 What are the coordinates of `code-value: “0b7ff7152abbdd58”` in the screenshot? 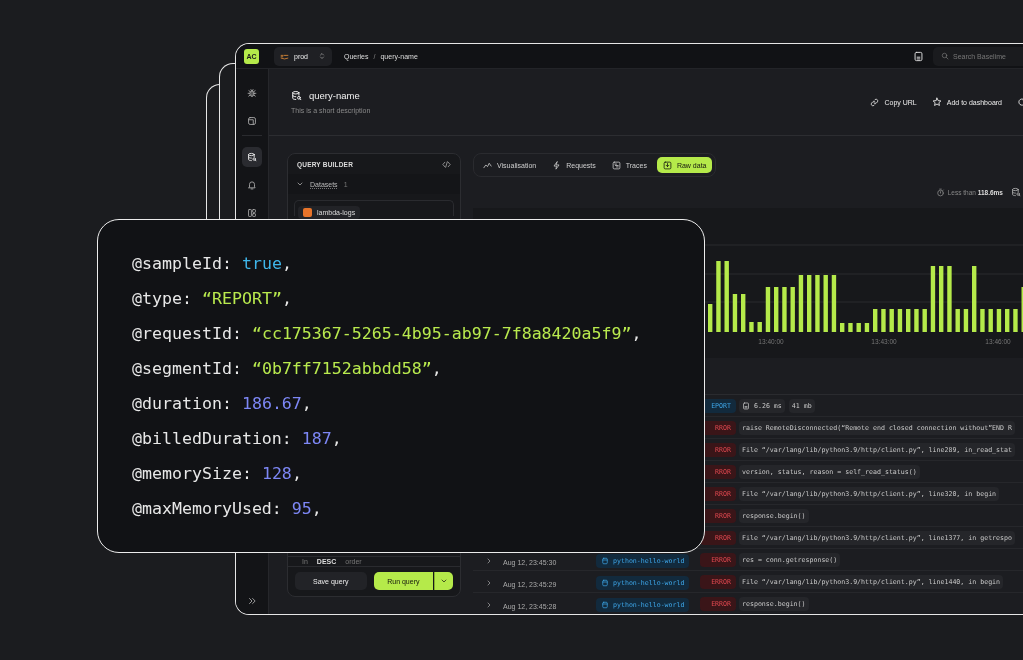 It's located at (341, 369).